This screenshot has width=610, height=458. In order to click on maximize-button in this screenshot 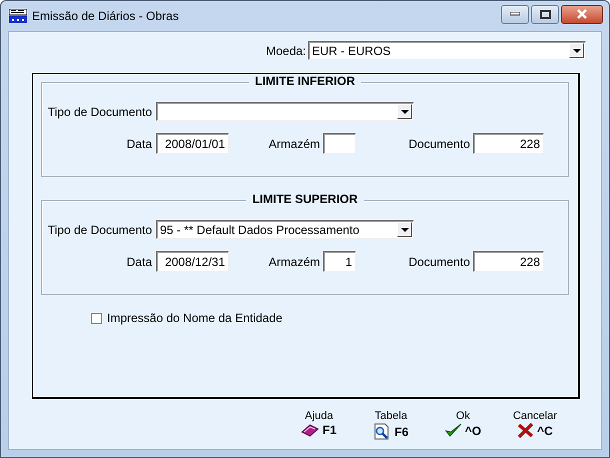, I will do `click(545, 14)`.